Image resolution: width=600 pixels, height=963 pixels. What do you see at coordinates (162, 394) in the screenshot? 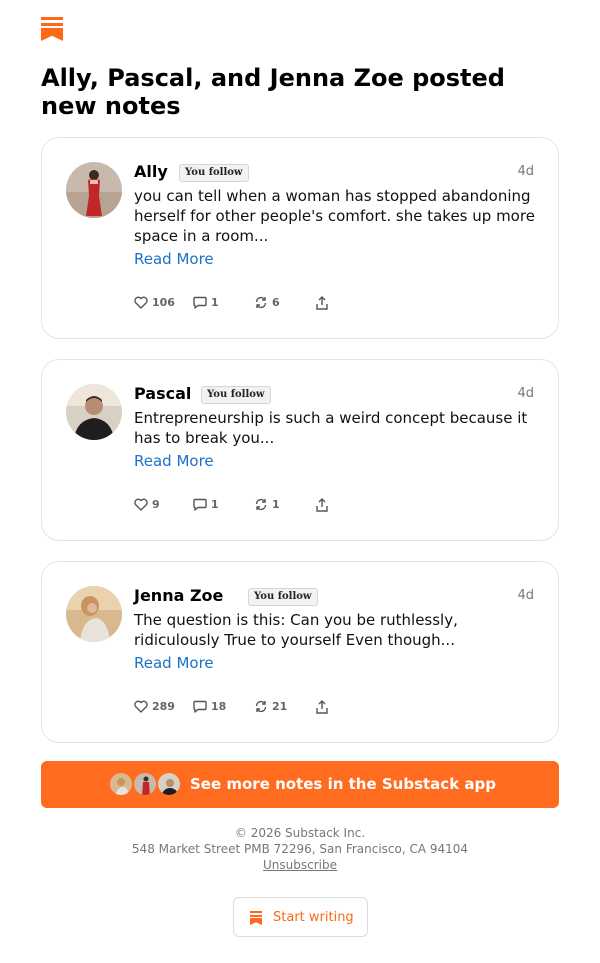
I see `author-name: Pascal` at bounding box center [162, 394].